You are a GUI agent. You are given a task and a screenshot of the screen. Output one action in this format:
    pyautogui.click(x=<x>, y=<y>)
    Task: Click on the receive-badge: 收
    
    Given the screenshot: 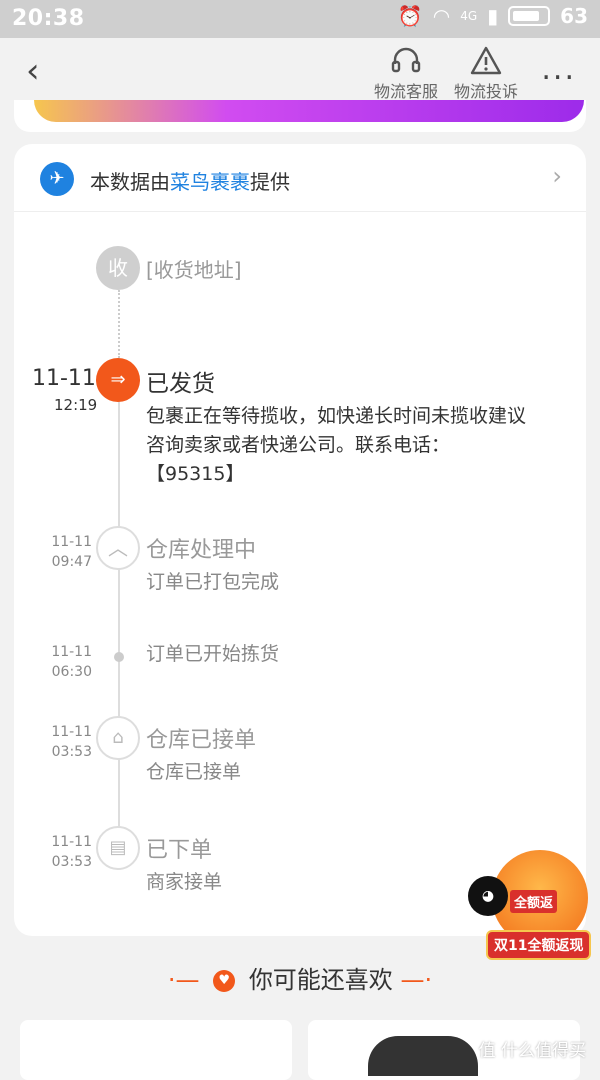 What is the action you would take?
    pyautogui.click(x=118, y=268)
    